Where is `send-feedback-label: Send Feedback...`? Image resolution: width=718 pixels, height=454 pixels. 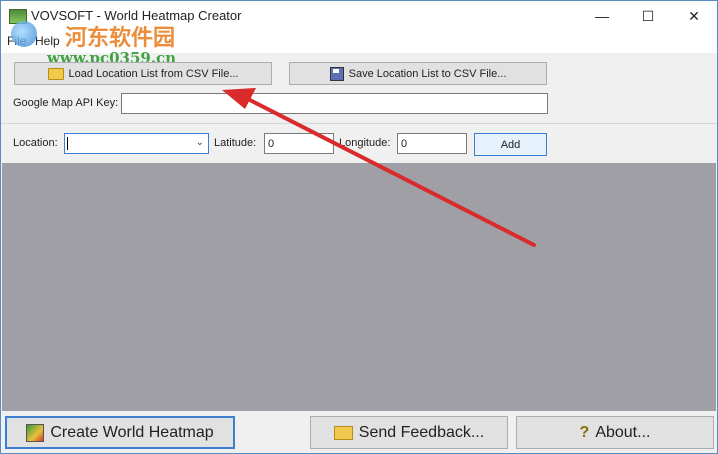 send-feedback-label: Send Feedback... is located at coordinates (421, 432).